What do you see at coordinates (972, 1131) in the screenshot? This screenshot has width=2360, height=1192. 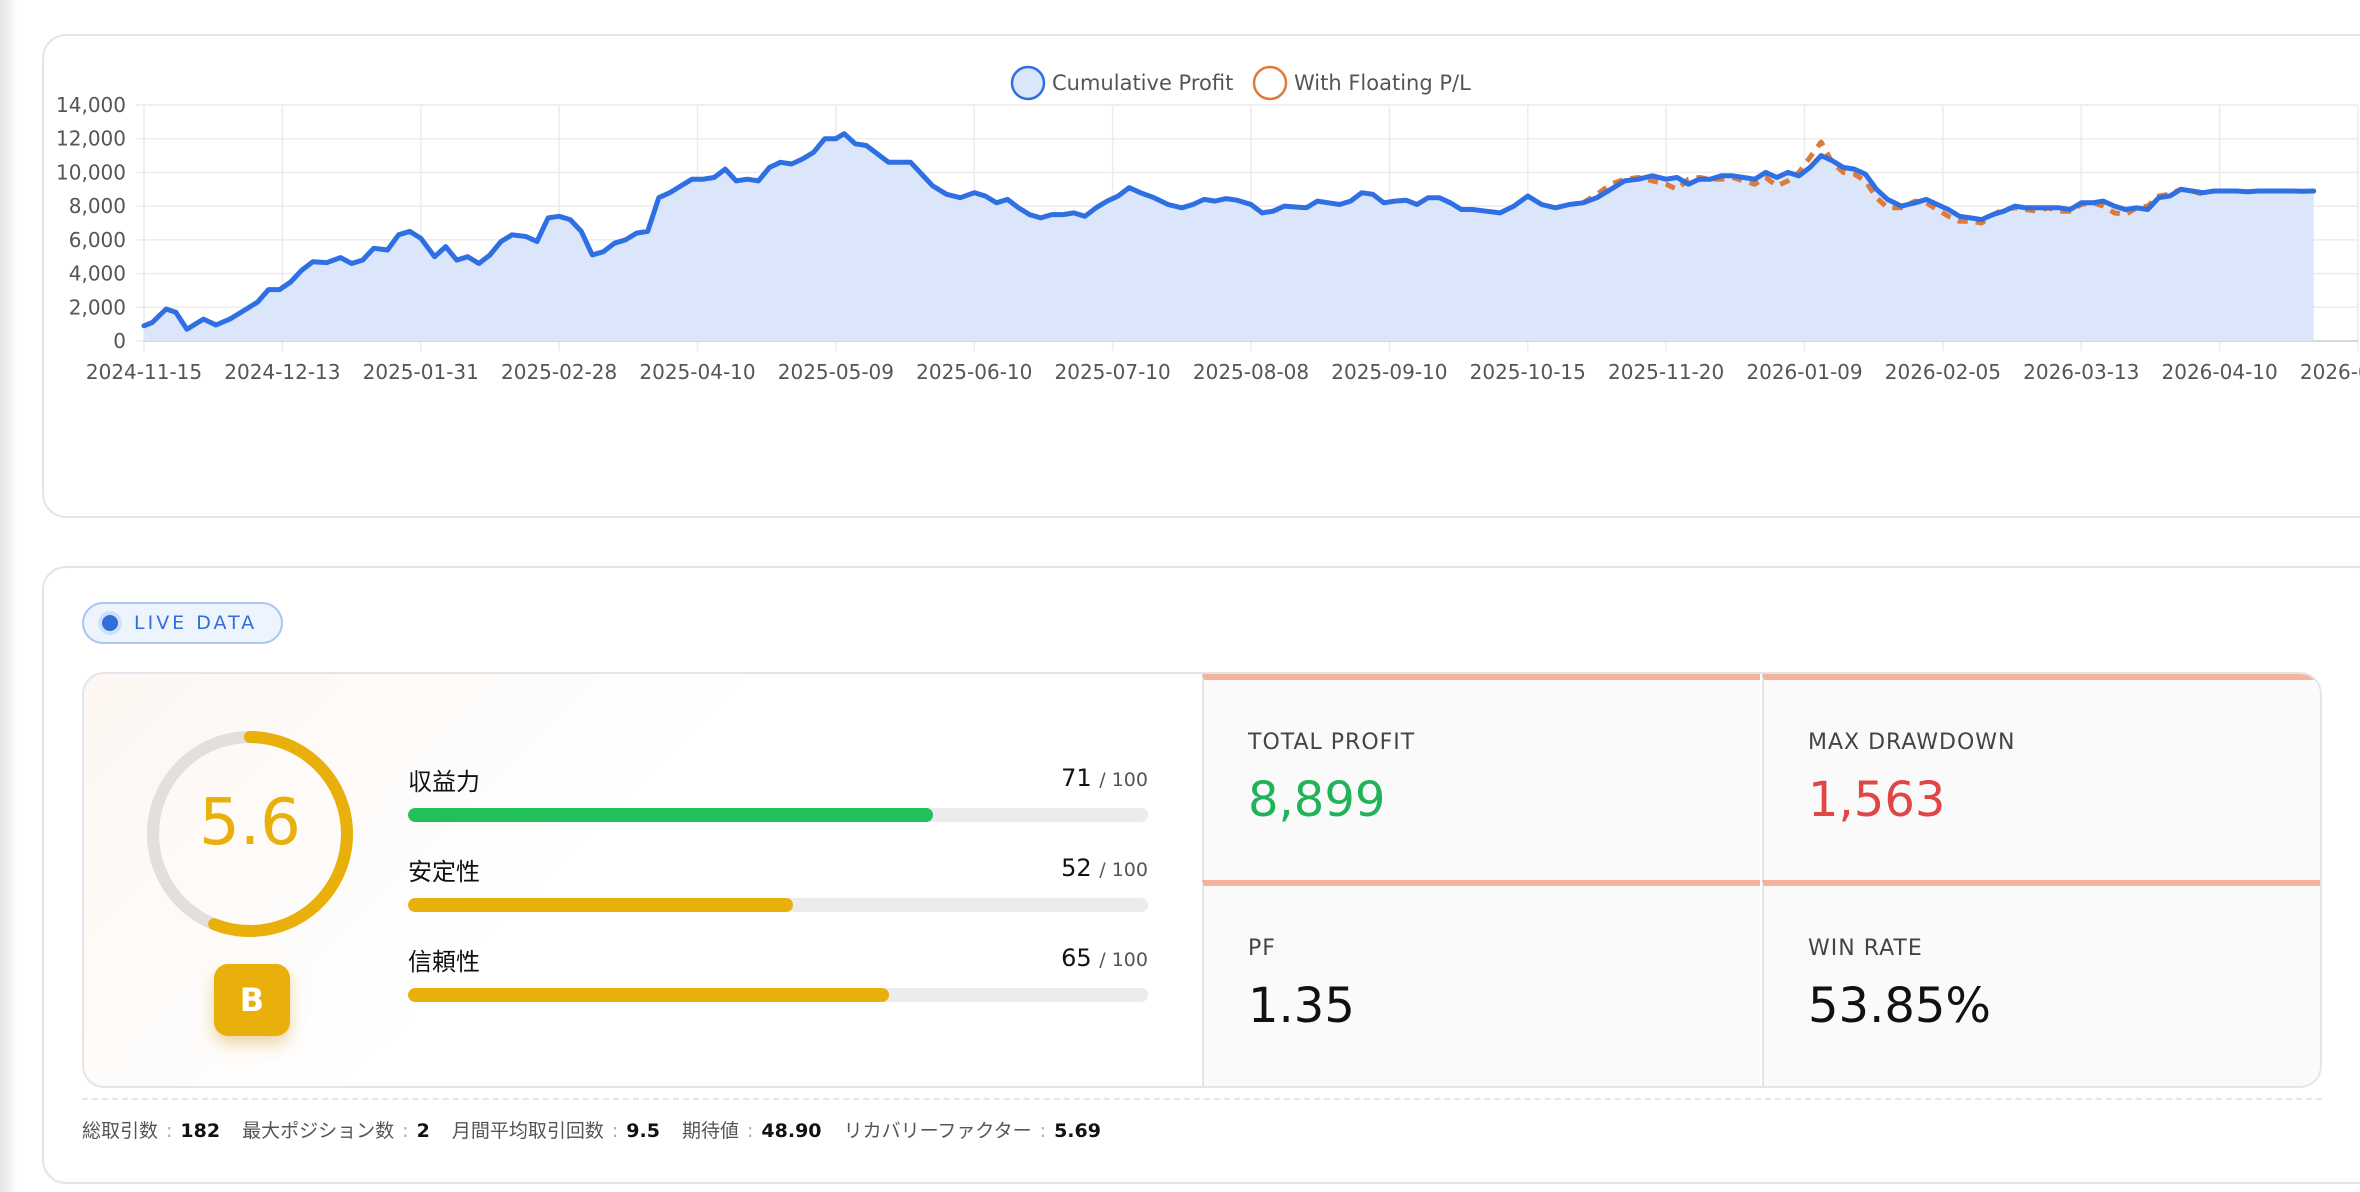 I see `stat-recovery-factor: リカバリーファクター:5.69` at bounding box center [972, 1131].